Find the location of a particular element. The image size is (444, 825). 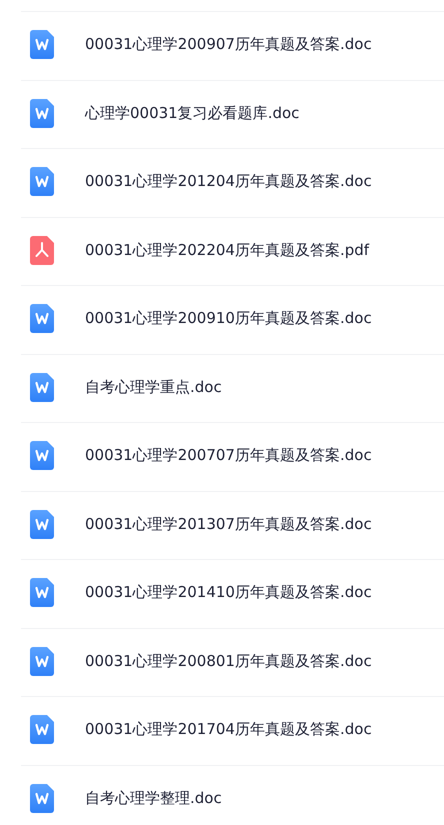

file-name: 00031心理学200907历年真题及答案.doc is located at coordinates (228, 44).